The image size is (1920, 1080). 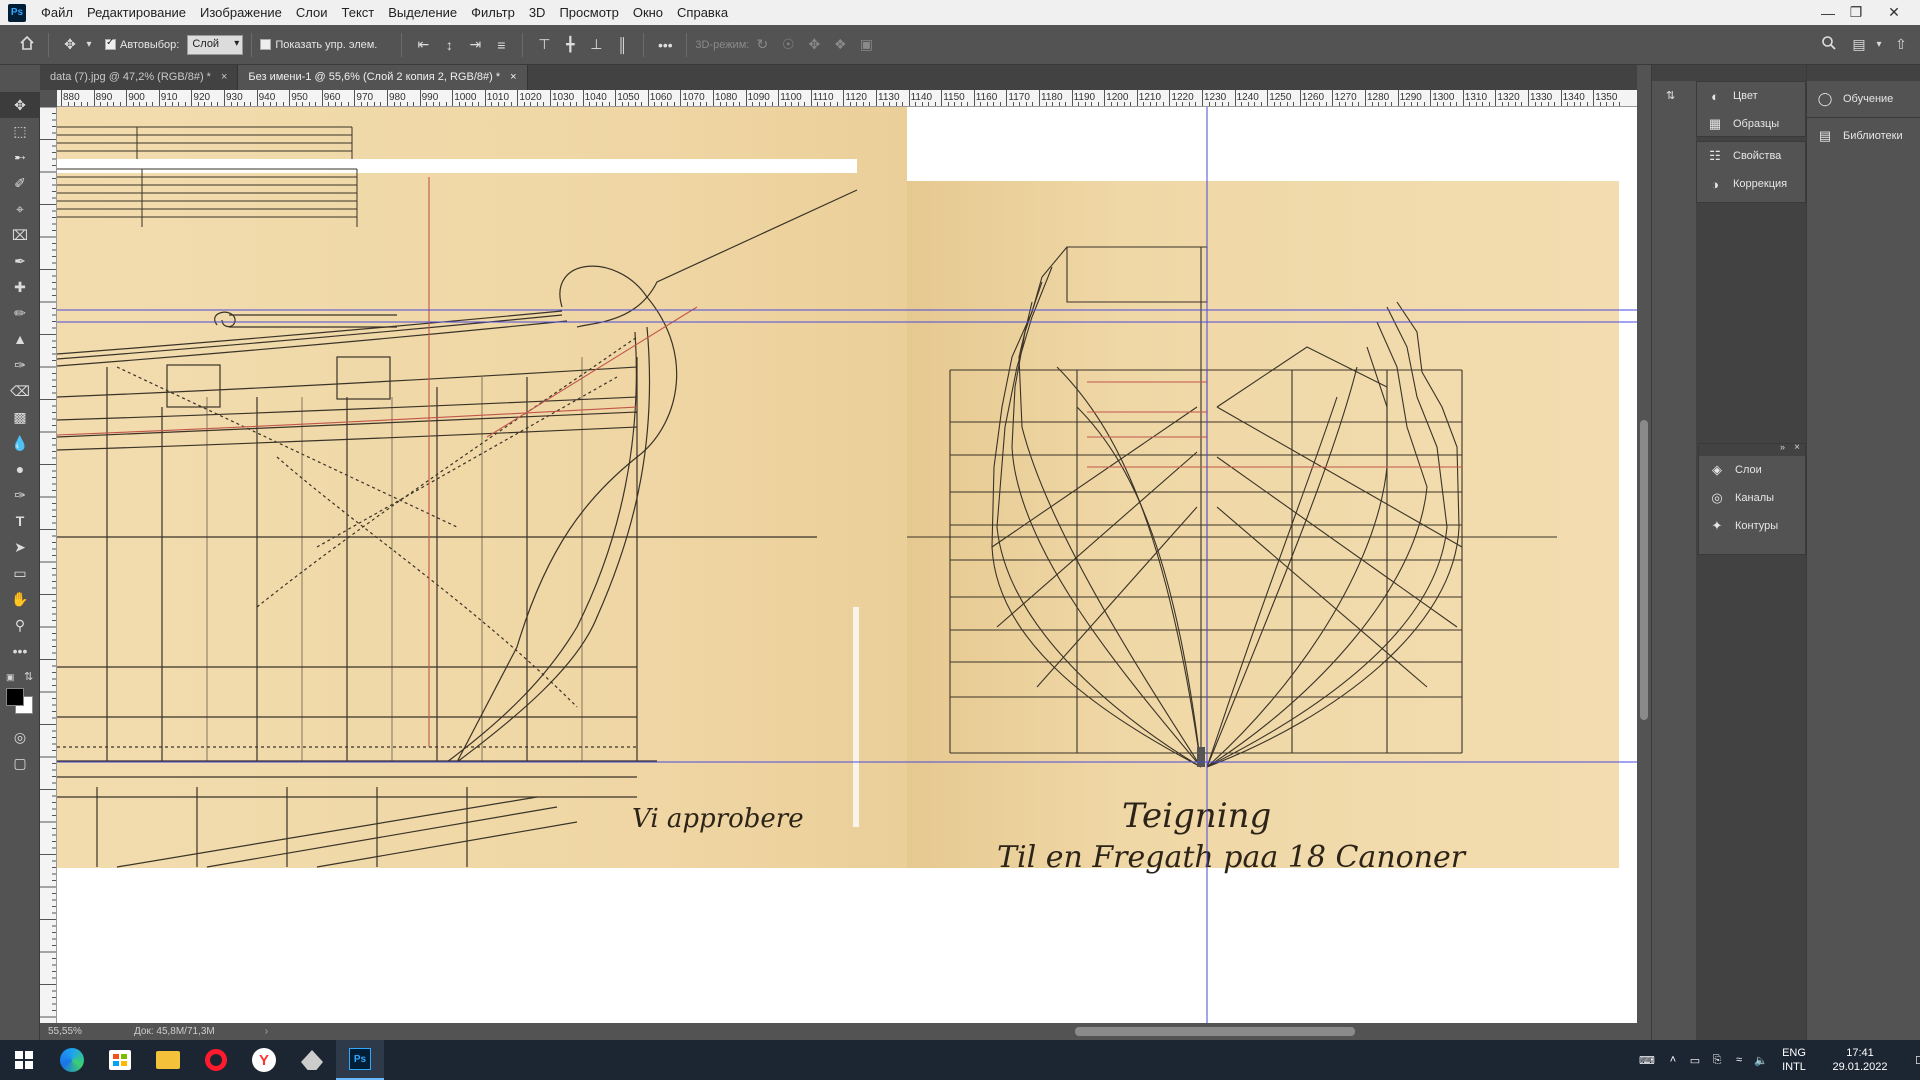 What do you see at coordinates (48, 565) in the screenshot?
I see `vertical-ruler` at bounding box center [48, 565].